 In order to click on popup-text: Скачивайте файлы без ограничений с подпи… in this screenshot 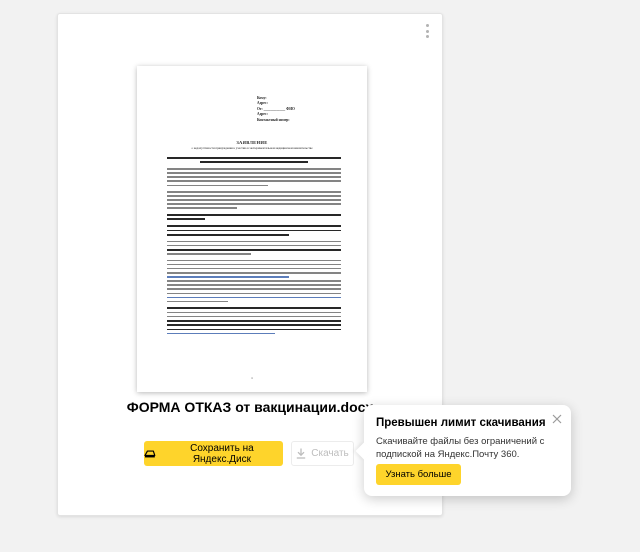, I will do `click(460, 448)`.